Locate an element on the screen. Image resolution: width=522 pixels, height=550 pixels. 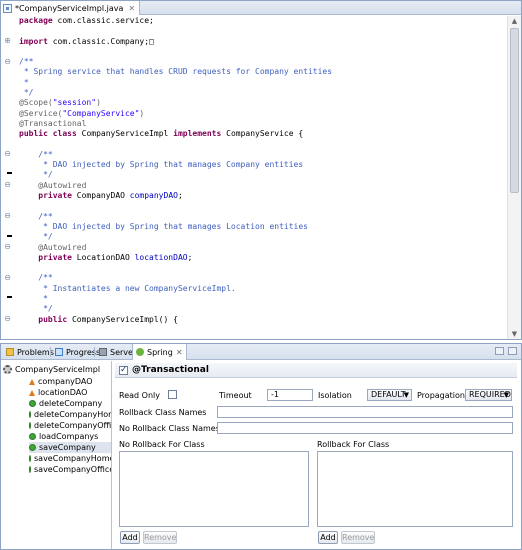
code-token: com.classic.Company; is located at coordinates (101, 41).